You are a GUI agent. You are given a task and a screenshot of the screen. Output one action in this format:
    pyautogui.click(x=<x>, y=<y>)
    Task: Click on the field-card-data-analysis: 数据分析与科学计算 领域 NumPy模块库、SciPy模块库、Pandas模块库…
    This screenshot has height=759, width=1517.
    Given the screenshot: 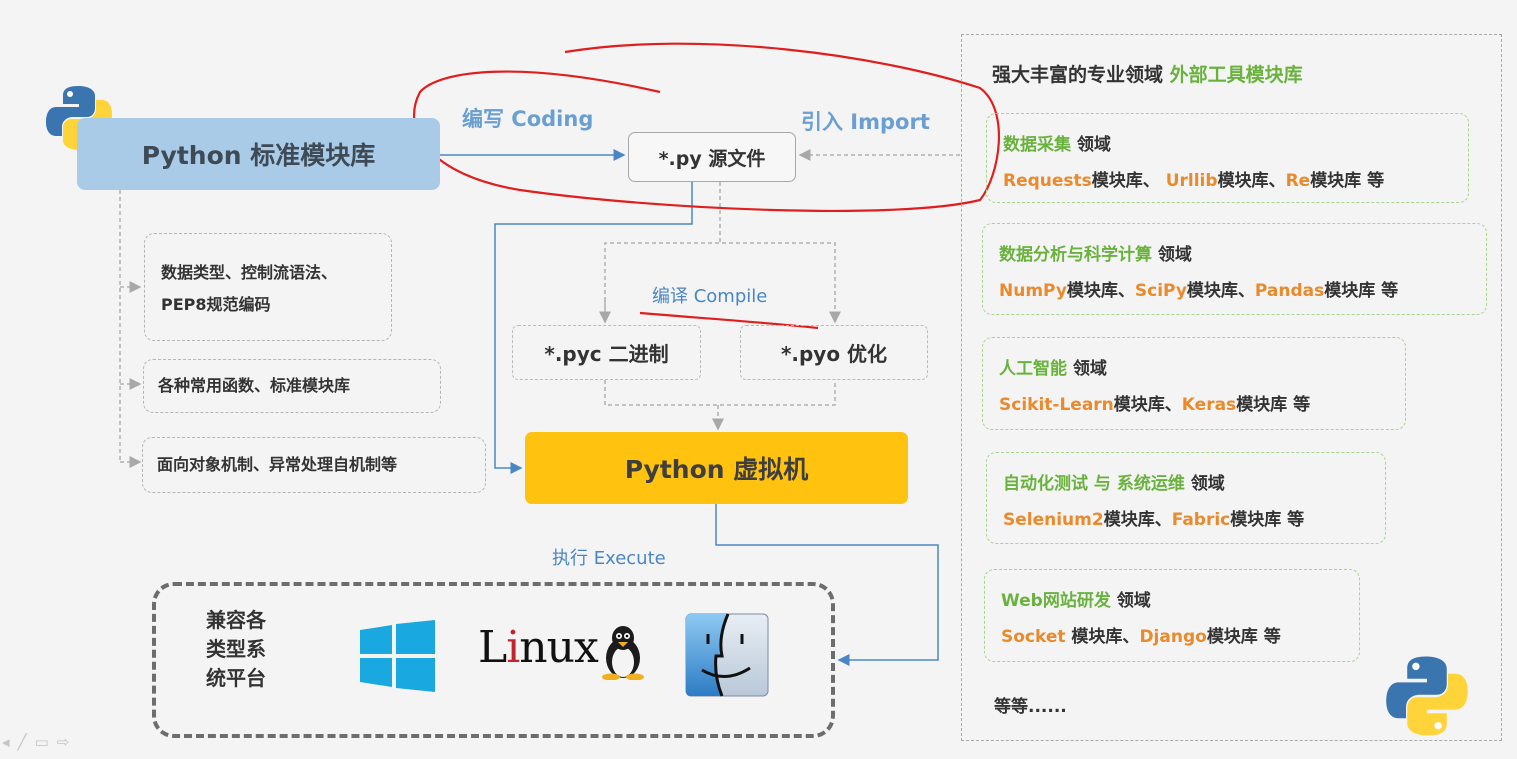 What is the action you would take?
    pyautogui.click(x=1234, y=269)
    